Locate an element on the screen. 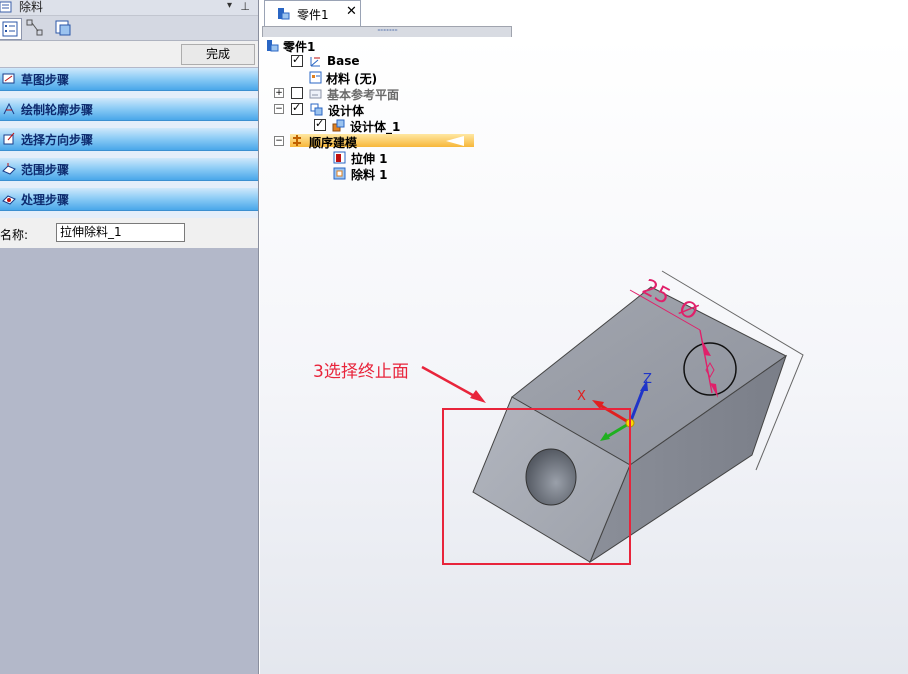  annotation-arrow is located at coordinates (450, 382).